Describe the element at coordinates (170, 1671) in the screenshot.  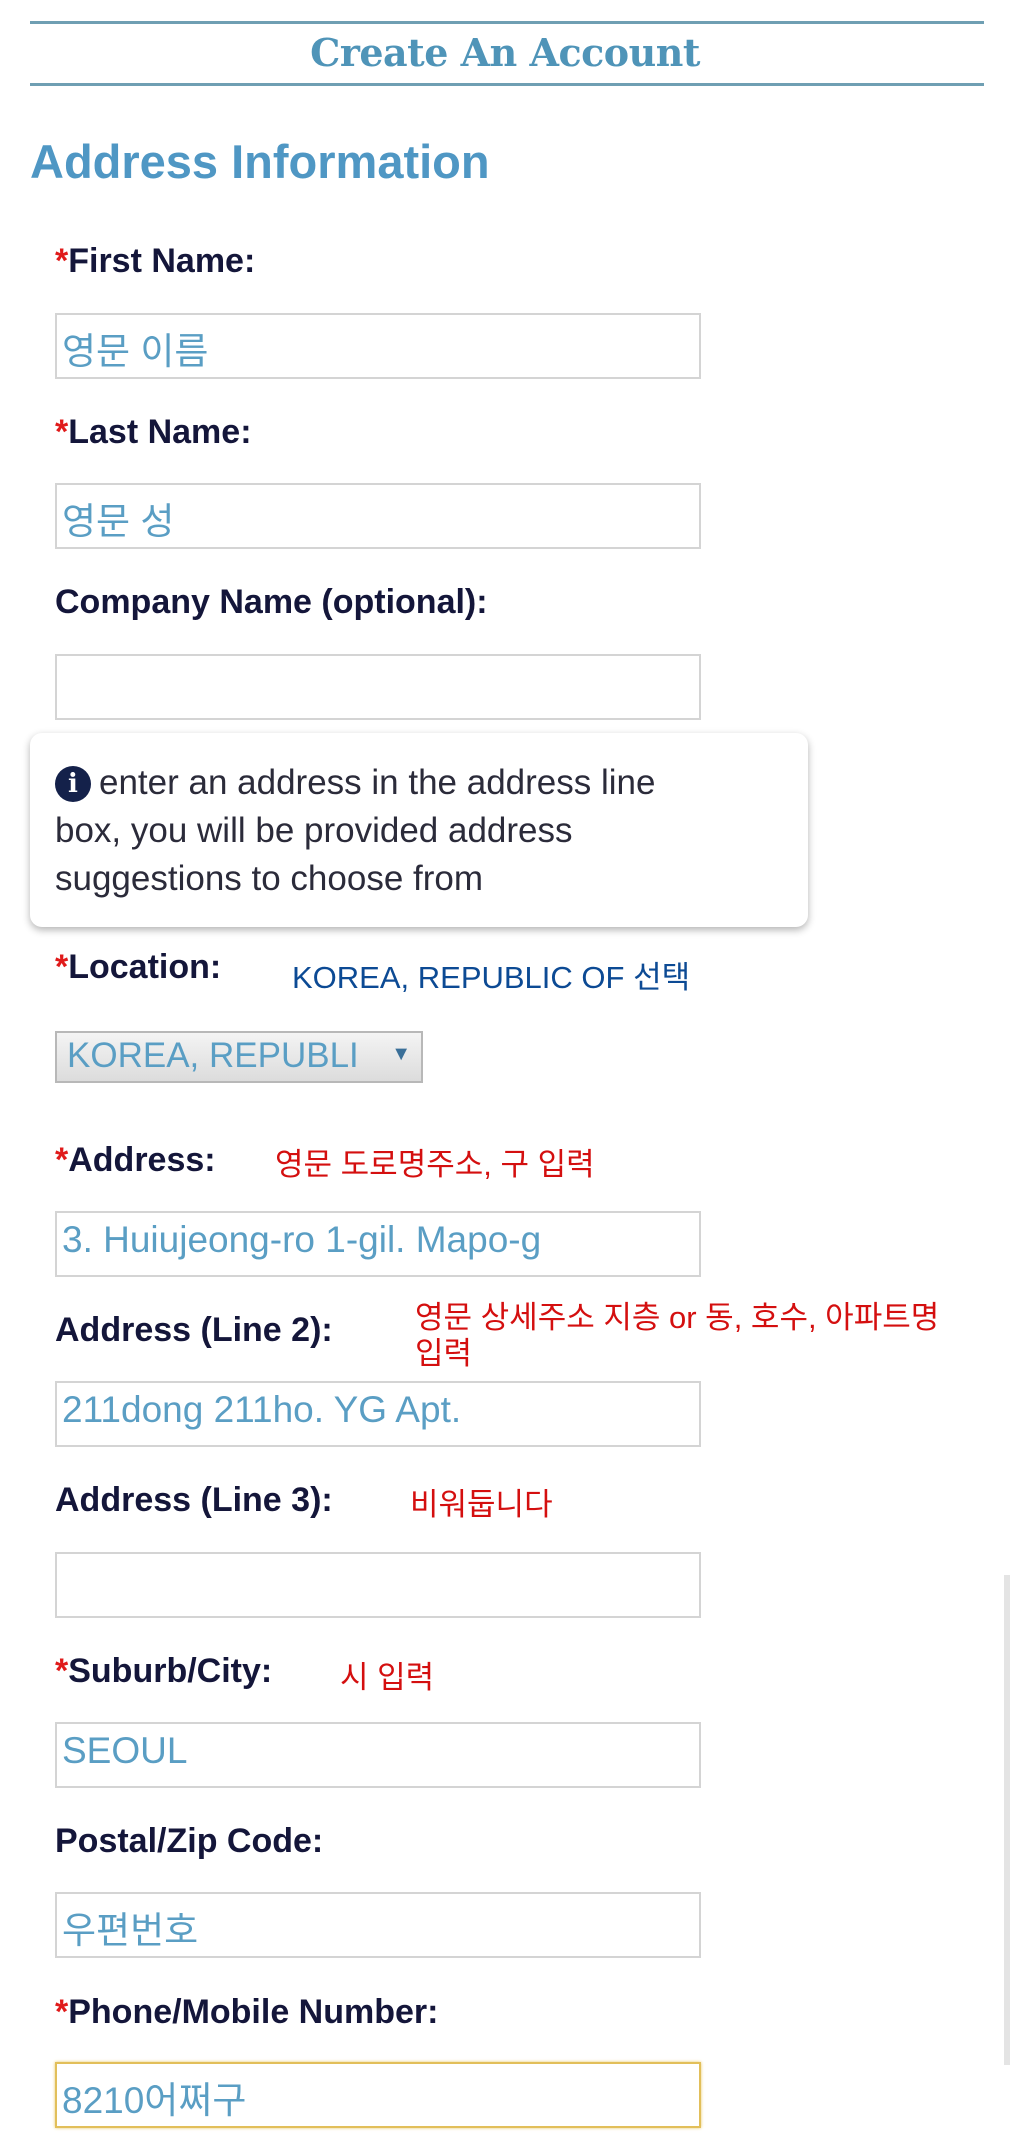
I see `city-label-text: Suburb/City:` at that location.